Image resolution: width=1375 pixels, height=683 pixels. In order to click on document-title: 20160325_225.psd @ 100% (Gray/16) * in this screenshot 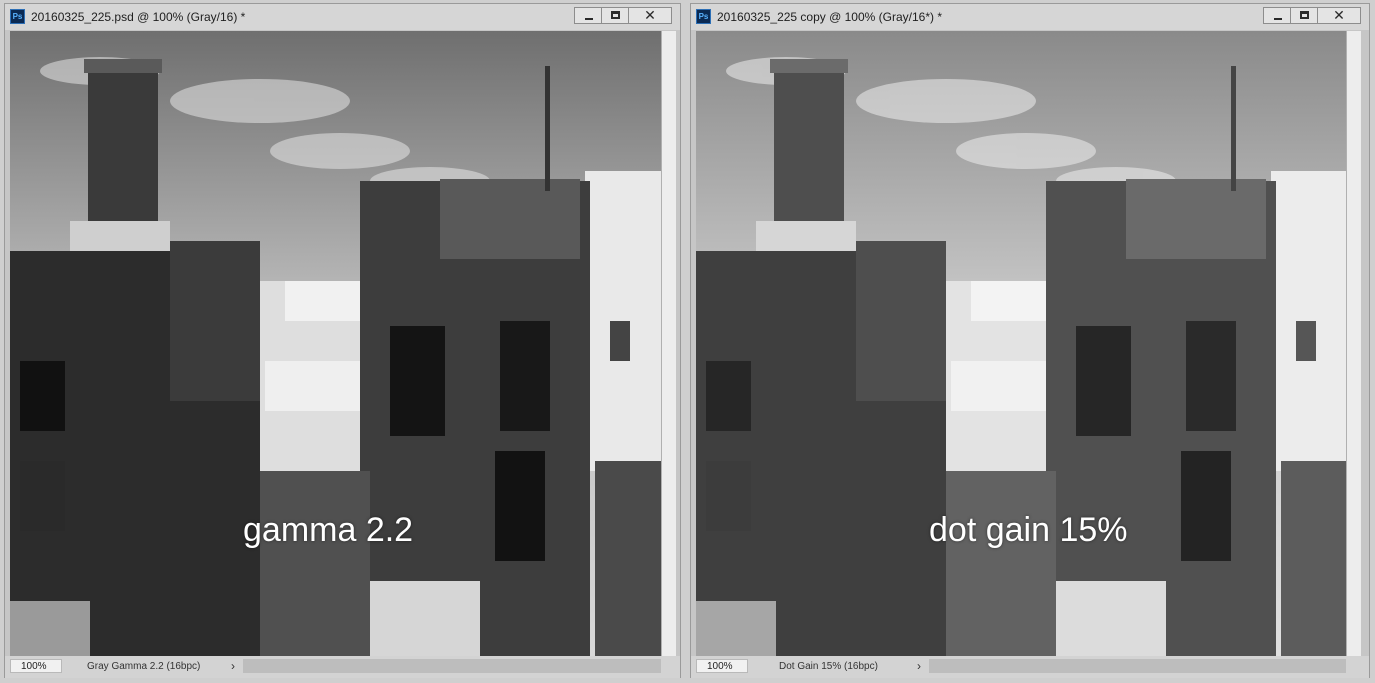, I will do `click(138, 17)`.